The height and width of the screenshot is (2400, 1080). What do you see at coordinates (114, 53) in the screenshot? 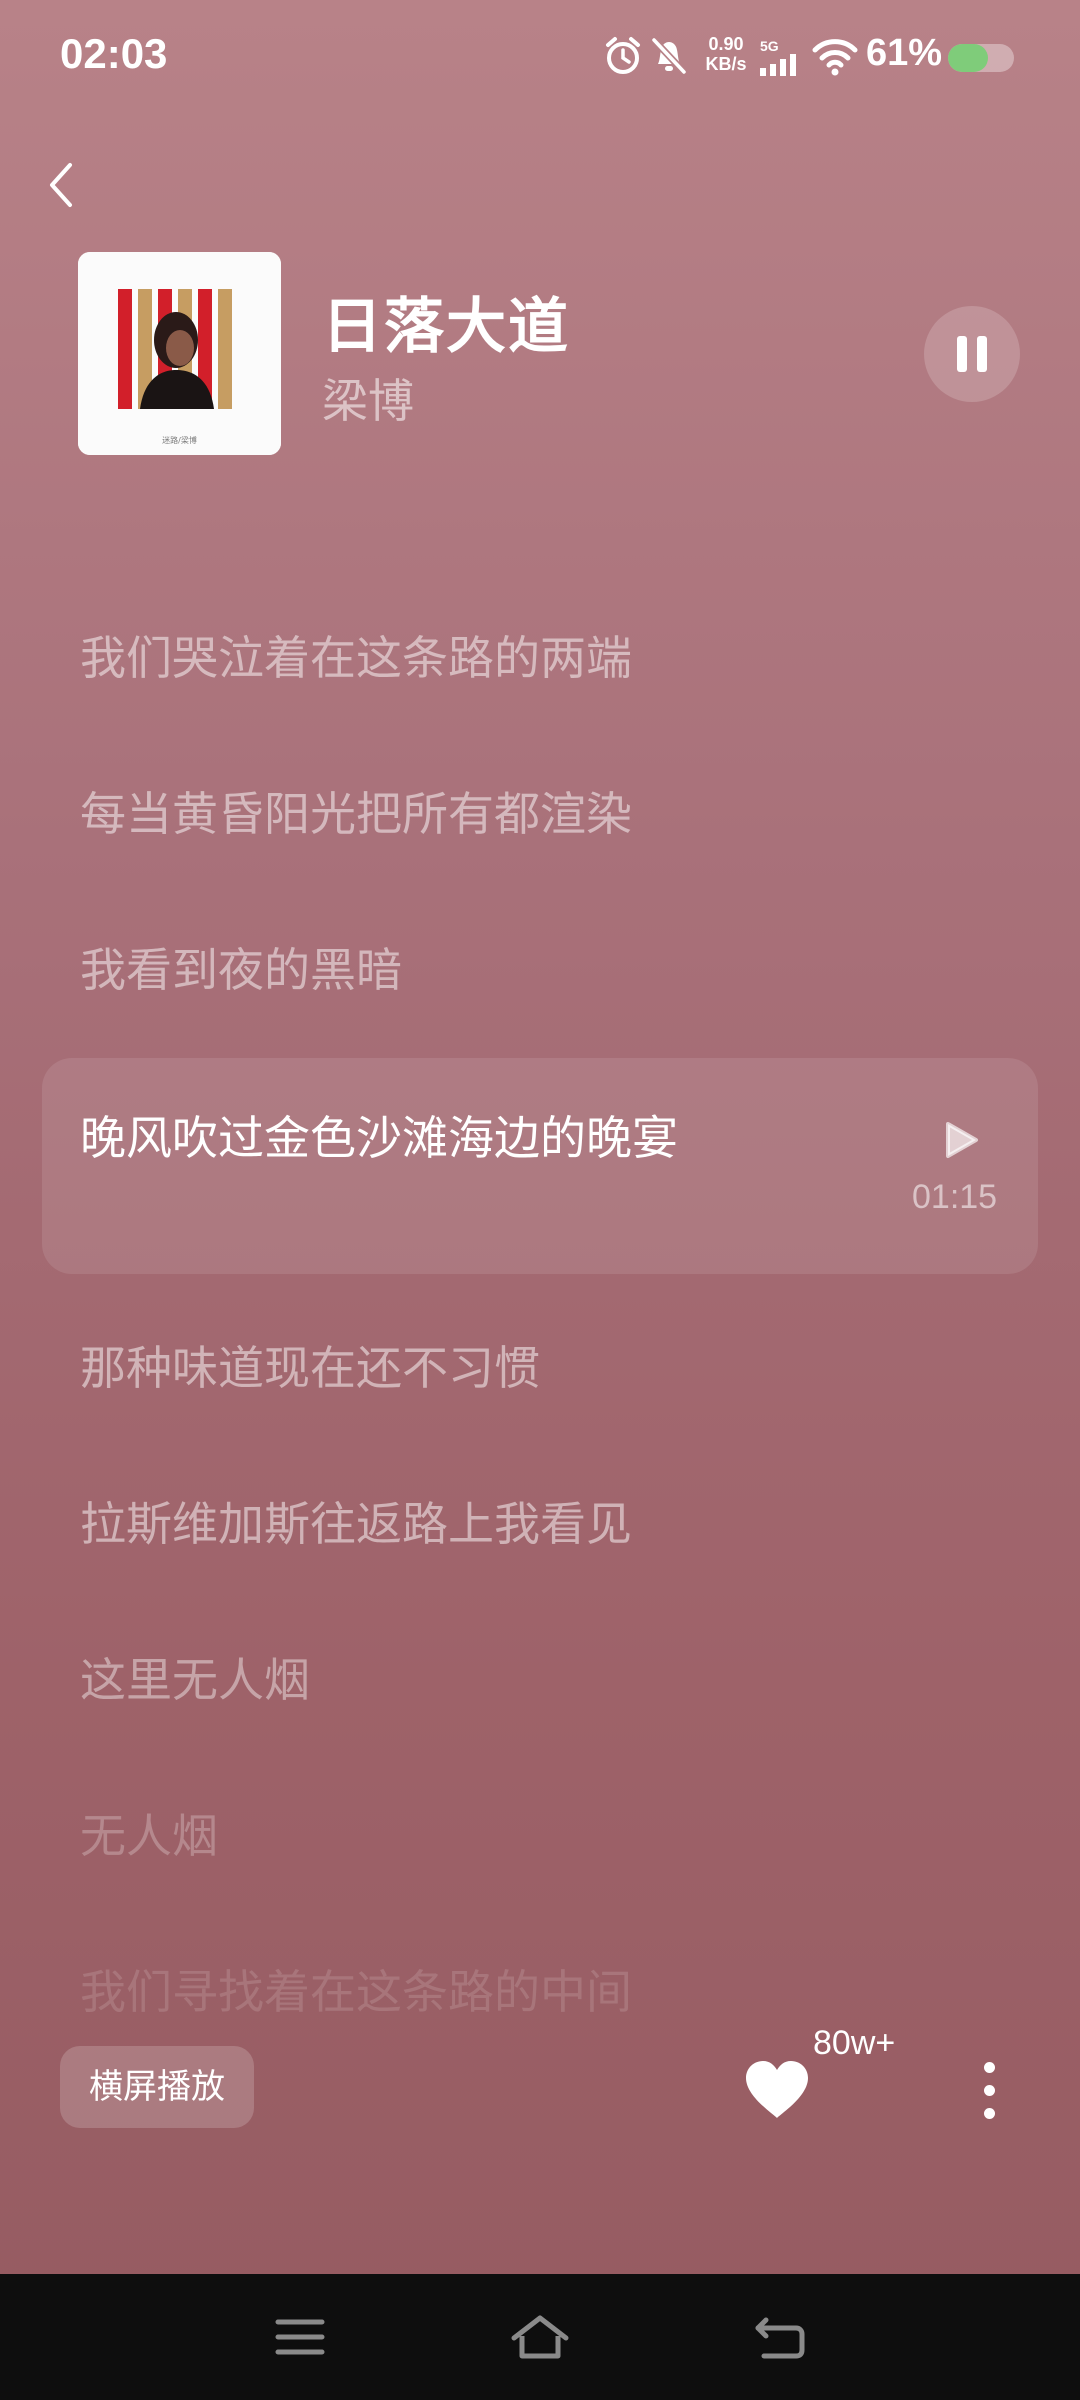
I see `status-time: 02:03` at bounding box center [114, 53].